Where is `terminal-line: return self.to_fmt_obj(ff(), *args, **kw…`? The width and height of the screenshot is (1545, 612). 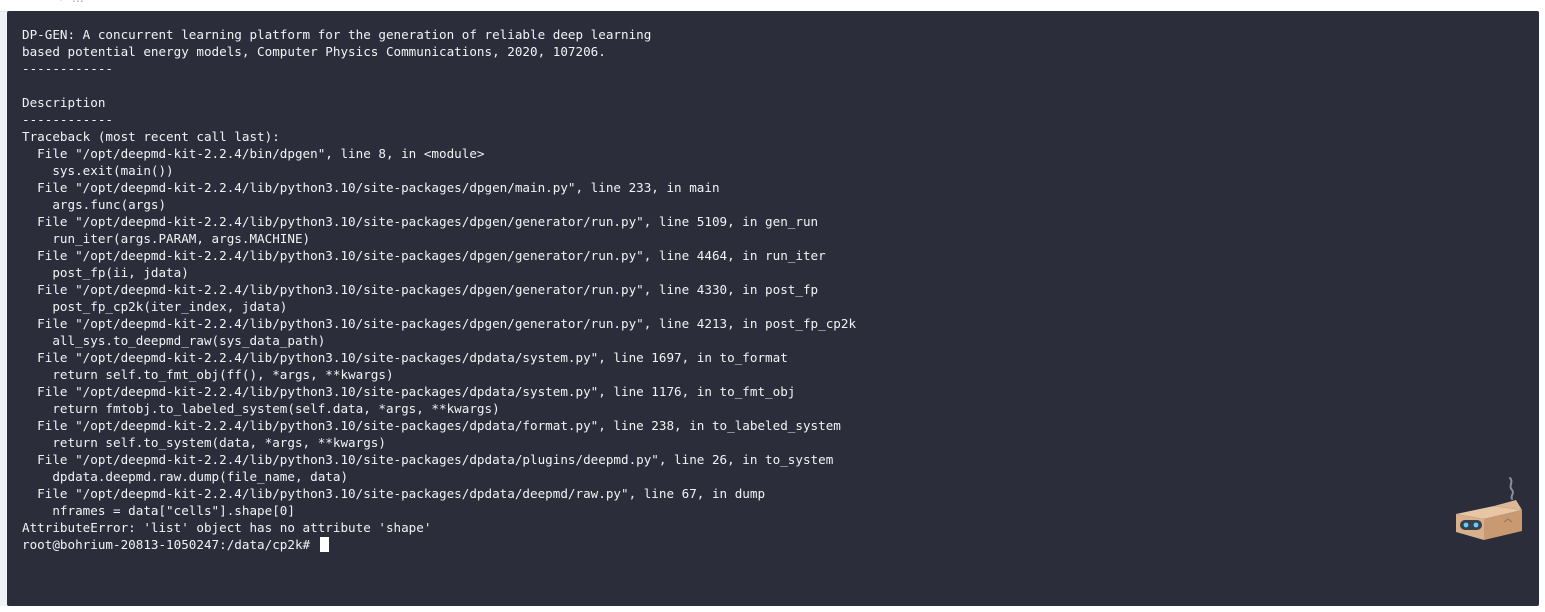
terminal-line: return self.to_fmt_obj(ff(), *args, **kw… is located at coordinates (208, 374).